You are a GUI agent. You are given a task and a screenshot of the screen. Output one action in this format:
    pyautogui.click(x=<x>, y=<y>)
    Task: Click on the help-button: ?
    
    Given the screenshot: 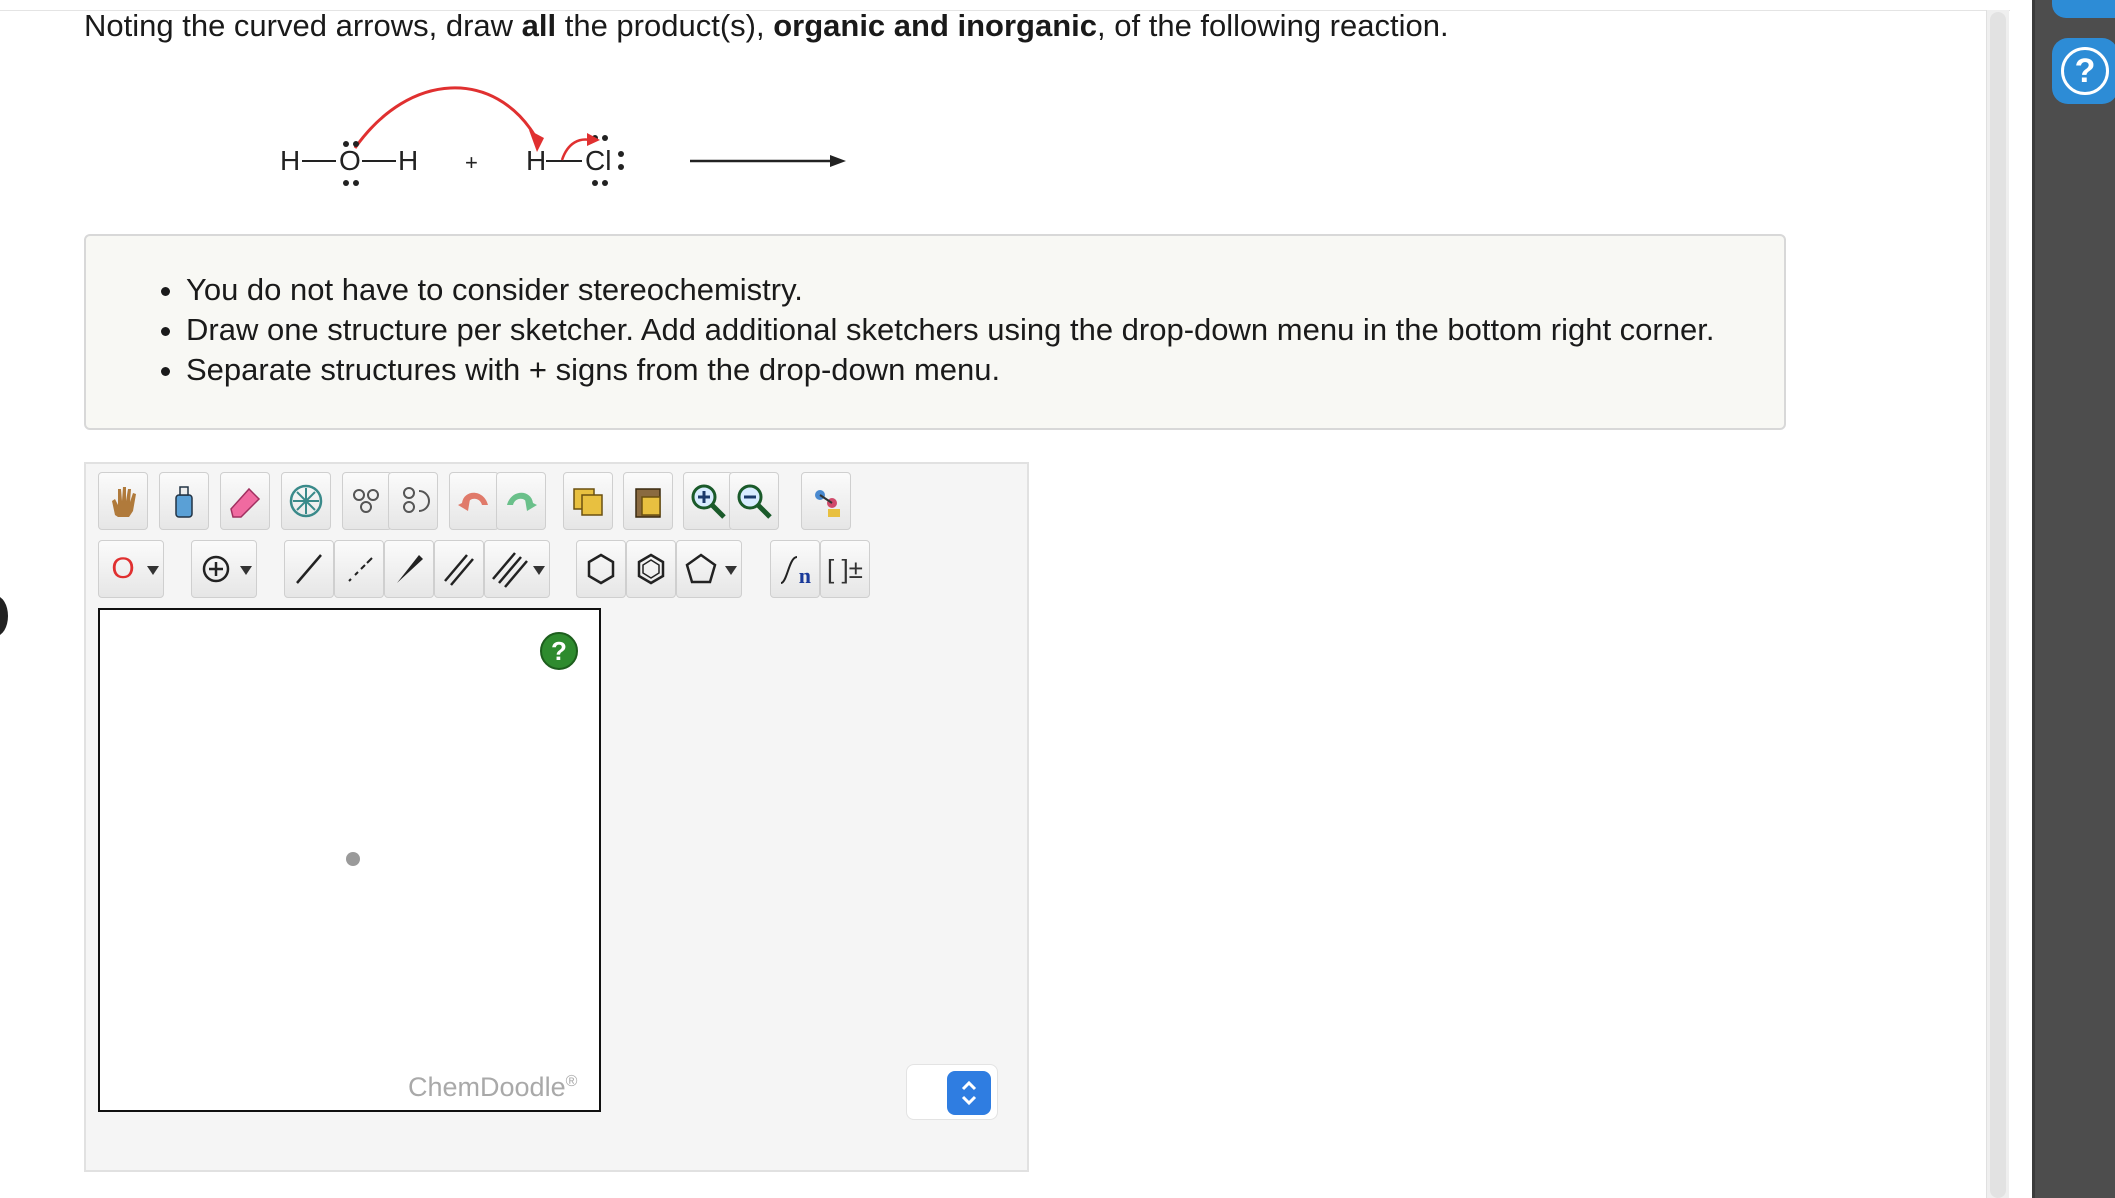 What is the action you would take?
    pyautogui.click(x=2083, y=71)
    